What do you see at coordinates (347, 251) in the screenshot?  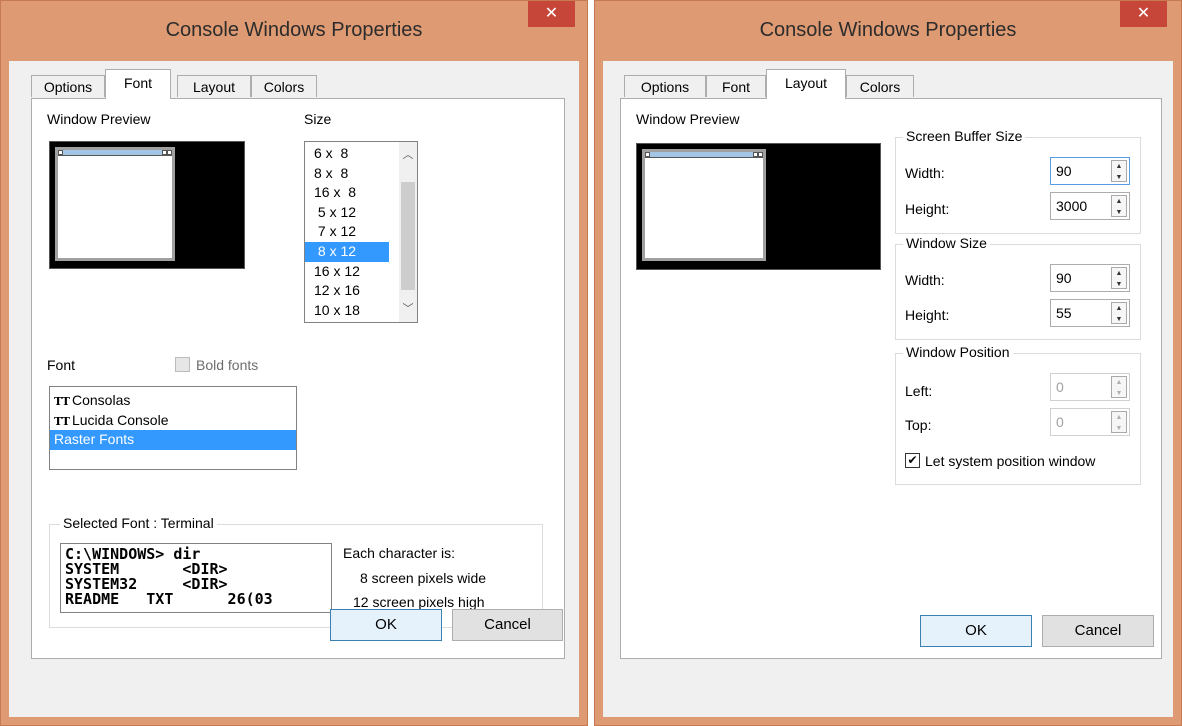 I see `size-option-selected: 8 x 12` at bounding box center [347, 251].